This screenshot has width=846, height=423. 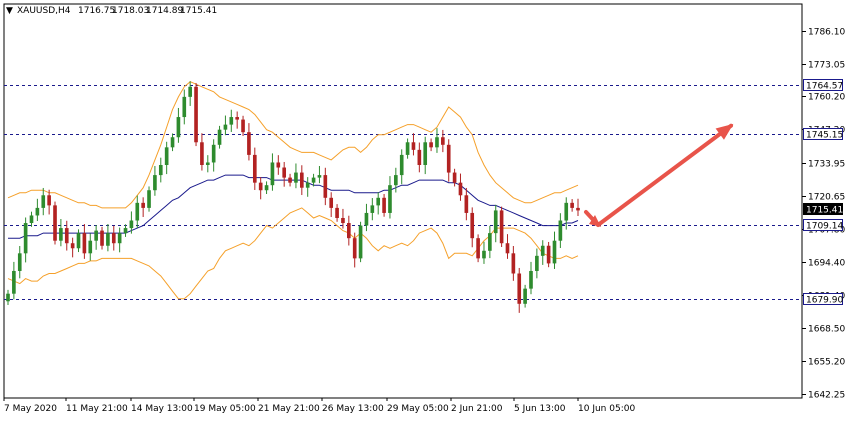 What do you see at coordinates (44, 11) in the screenshot?
I see `symbol-label: XAUUSD,H4` at bounding box center [44, 11].